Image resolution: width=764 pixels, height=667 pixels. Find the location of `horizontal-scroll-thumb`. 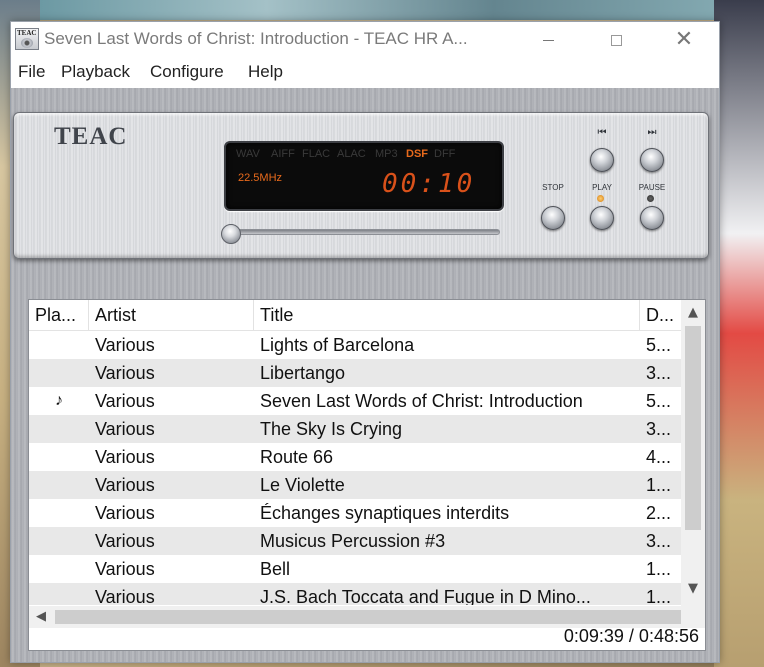

horizontal-scroll-thumb is located at coordinates (368, 617).